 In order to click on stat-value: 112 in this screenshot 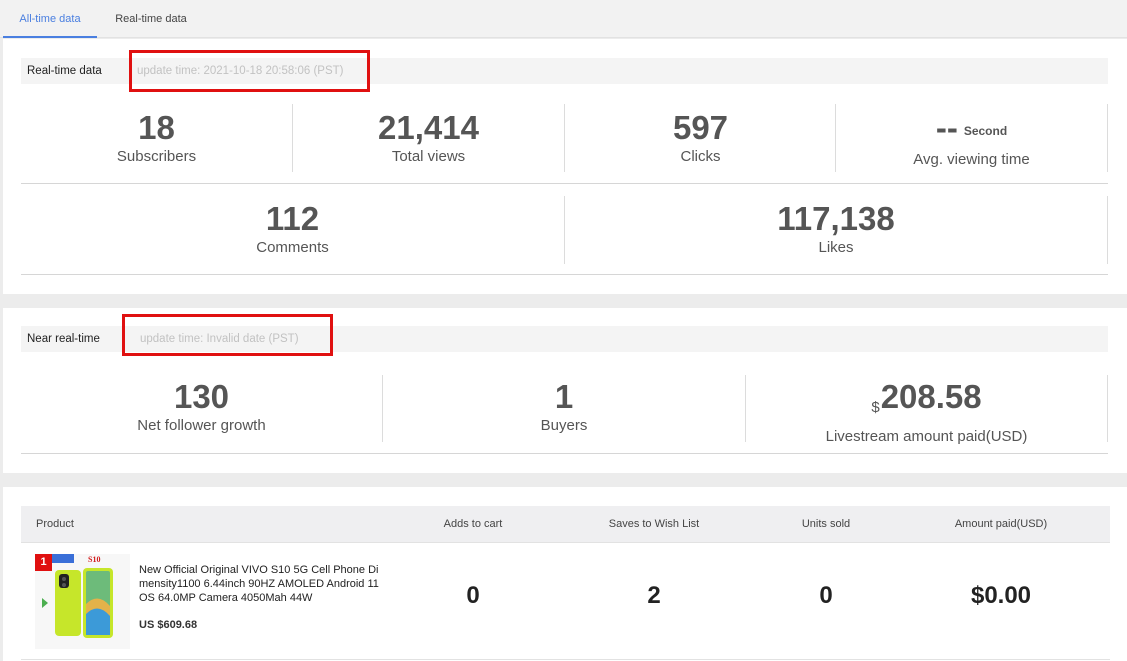, I will do `click(292, 218)`.